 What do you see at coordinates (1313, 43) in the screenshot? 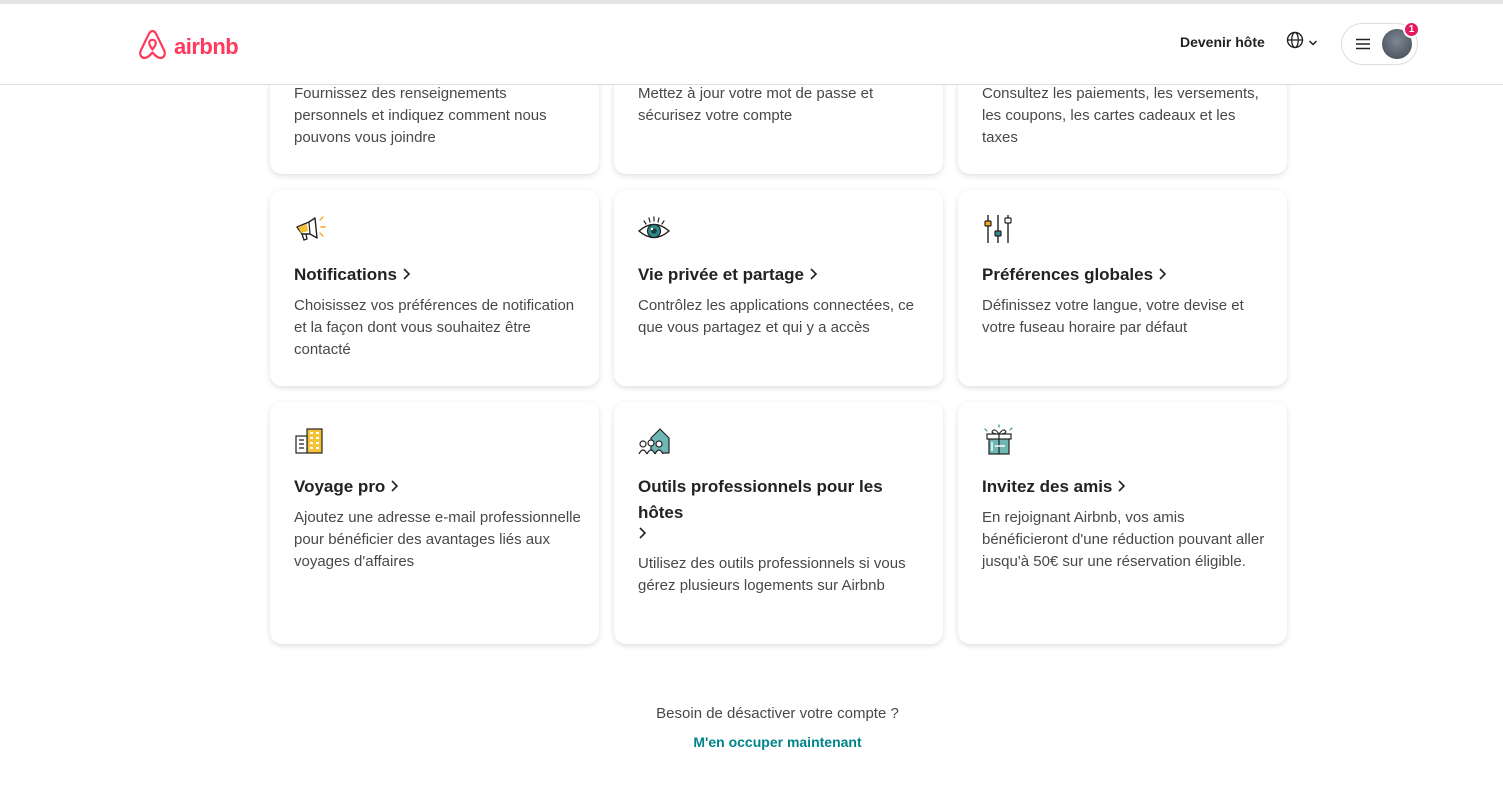
I see `chevron-down-icon` at bounding box center [1313, 43].